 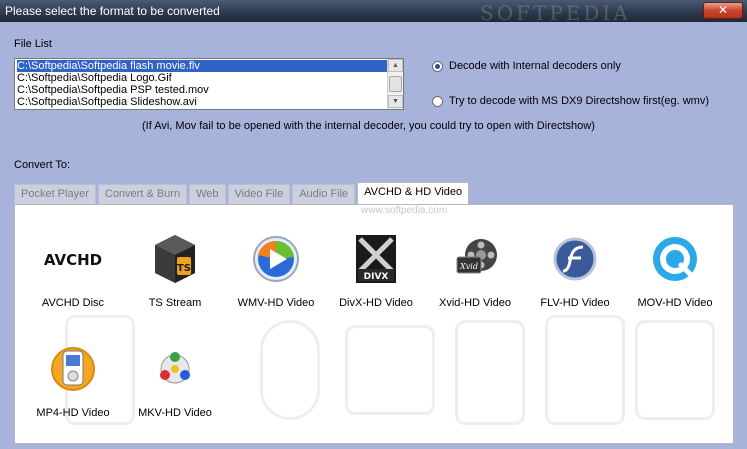 I want to click on format-wmv-hd: WMV-HD Video, so click(x=276, y=268).